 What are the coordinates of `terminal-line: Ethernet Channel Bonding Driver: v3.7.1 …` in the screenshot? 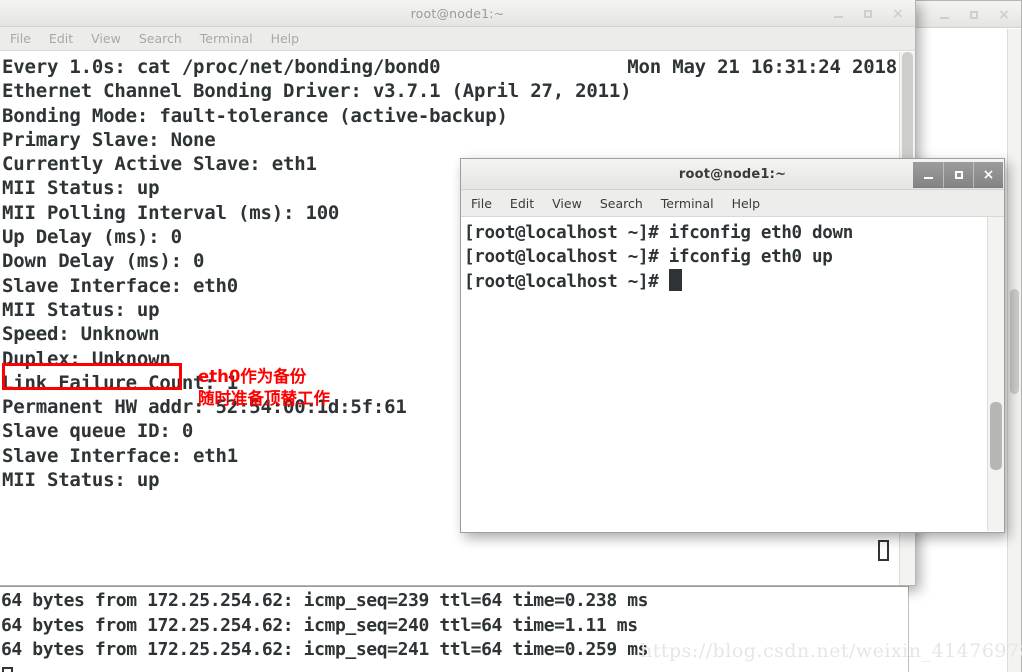 It's located at (317, 91).